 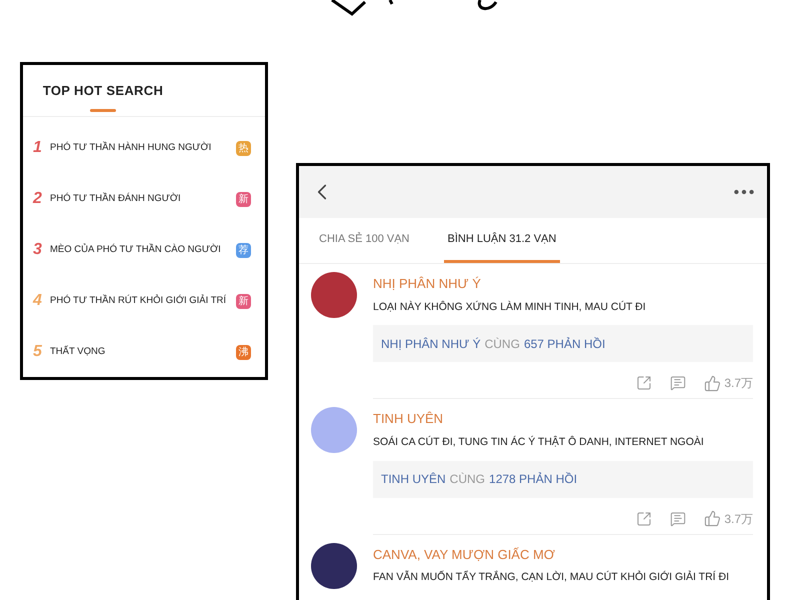 I want to click on rank-number: 5, so click(x=38, y=352).